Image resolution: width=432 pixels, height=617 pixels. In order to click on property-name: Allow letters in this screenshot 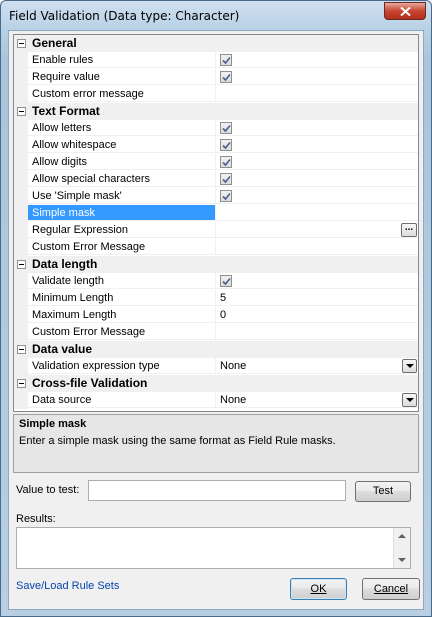, I will do `click(121, 128)`.